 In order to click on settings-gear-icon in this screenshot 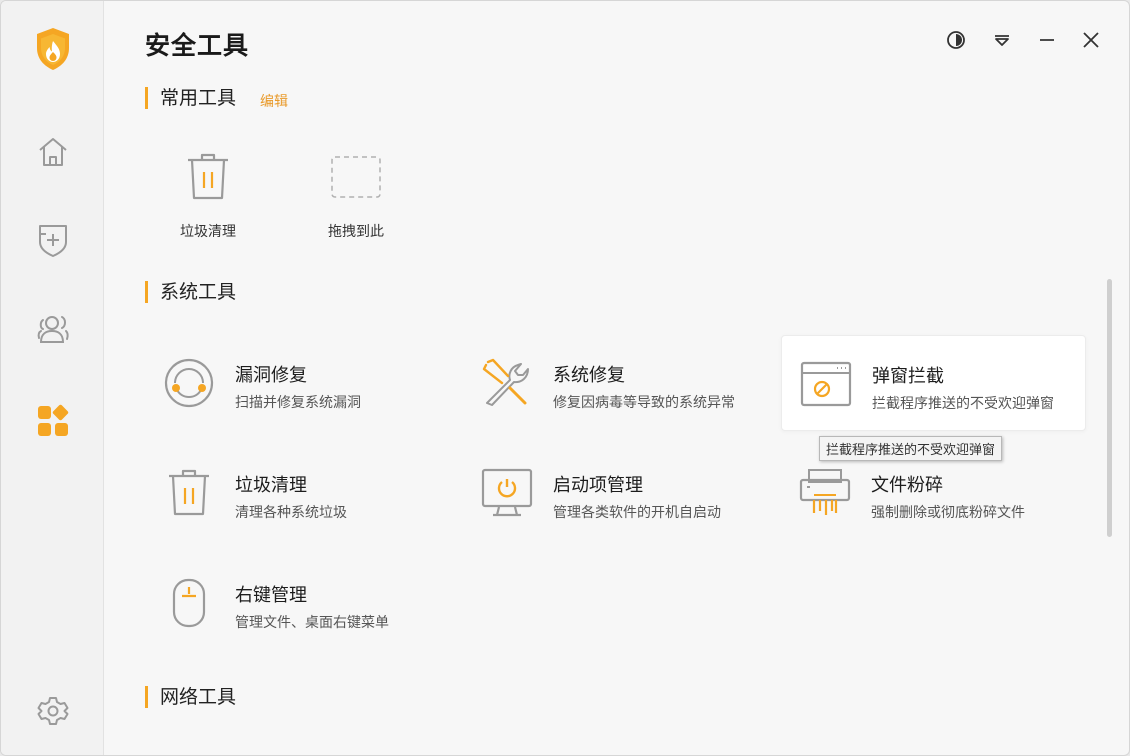, I will do `click(53, 711)`.